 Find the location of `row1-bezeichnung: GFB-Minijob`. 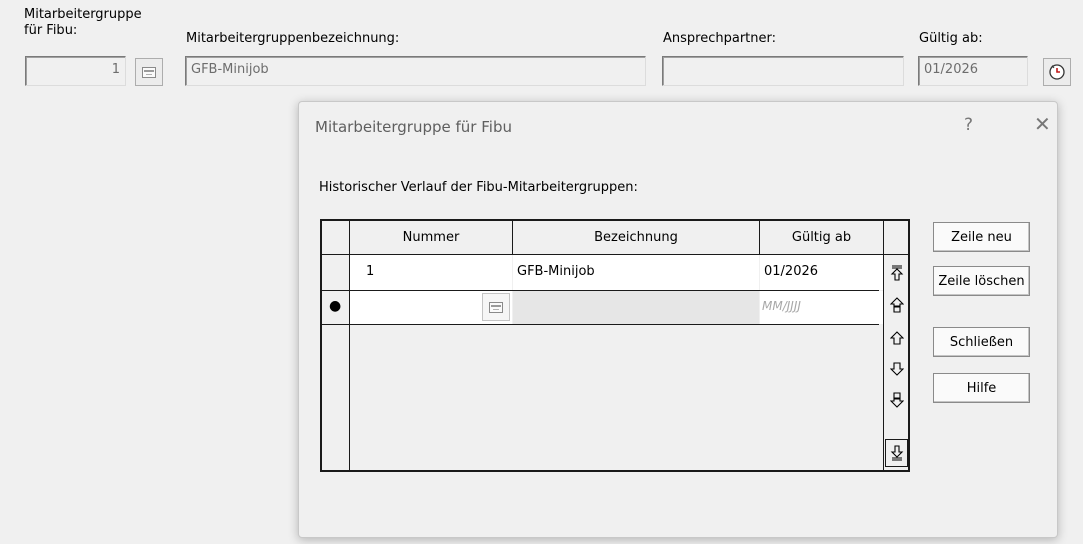

row1-bezeichnung: GFB-Minijob is located at coordinates (636, 272).